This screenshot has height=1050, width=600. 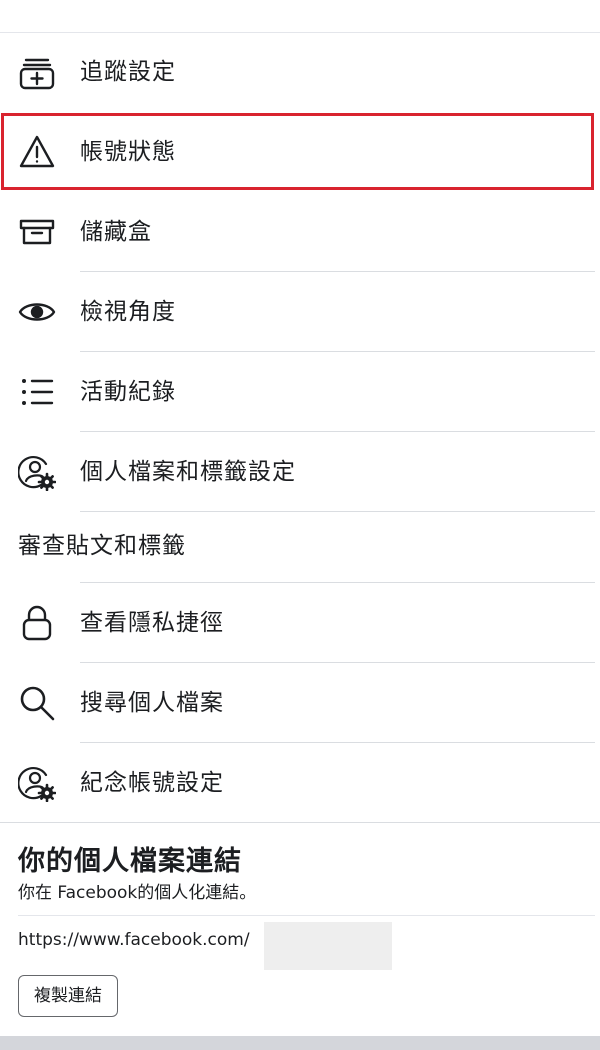 I want to click on menu-item-label: 搜尋個人檔案, so click(x=152, y=703).